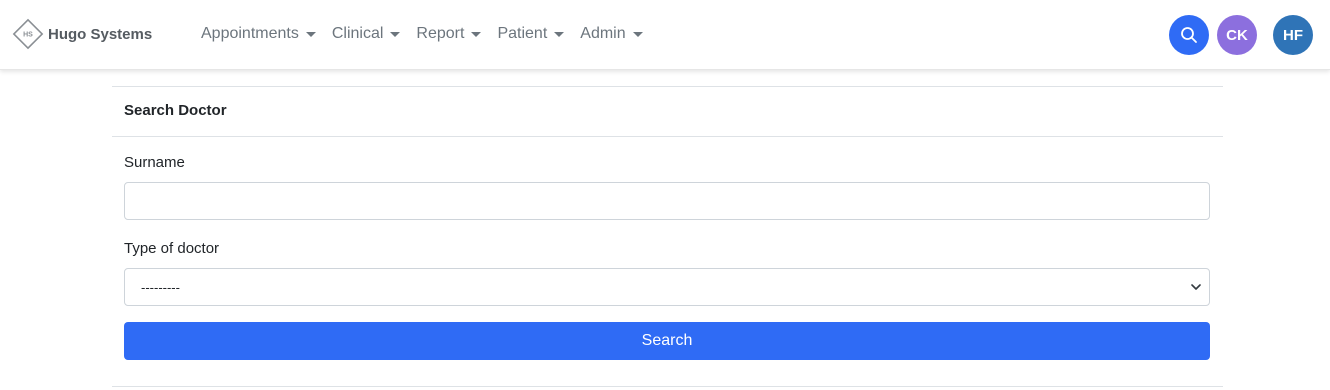 This screenshot has width=1330, height=390. I want to click on brand: HS Hugo Systems, so click(82, 34).